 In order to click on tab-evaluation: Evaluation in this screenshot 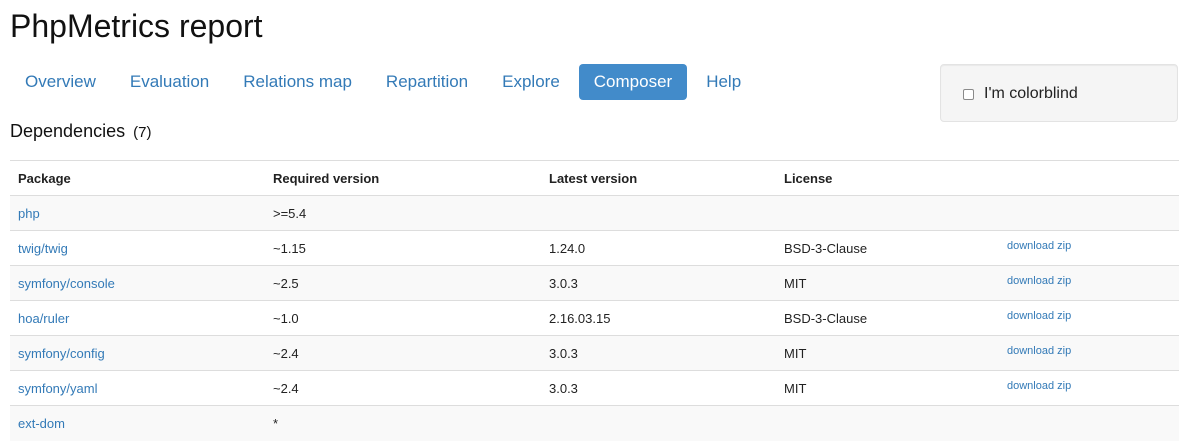, I will do `click(169, 82)`.